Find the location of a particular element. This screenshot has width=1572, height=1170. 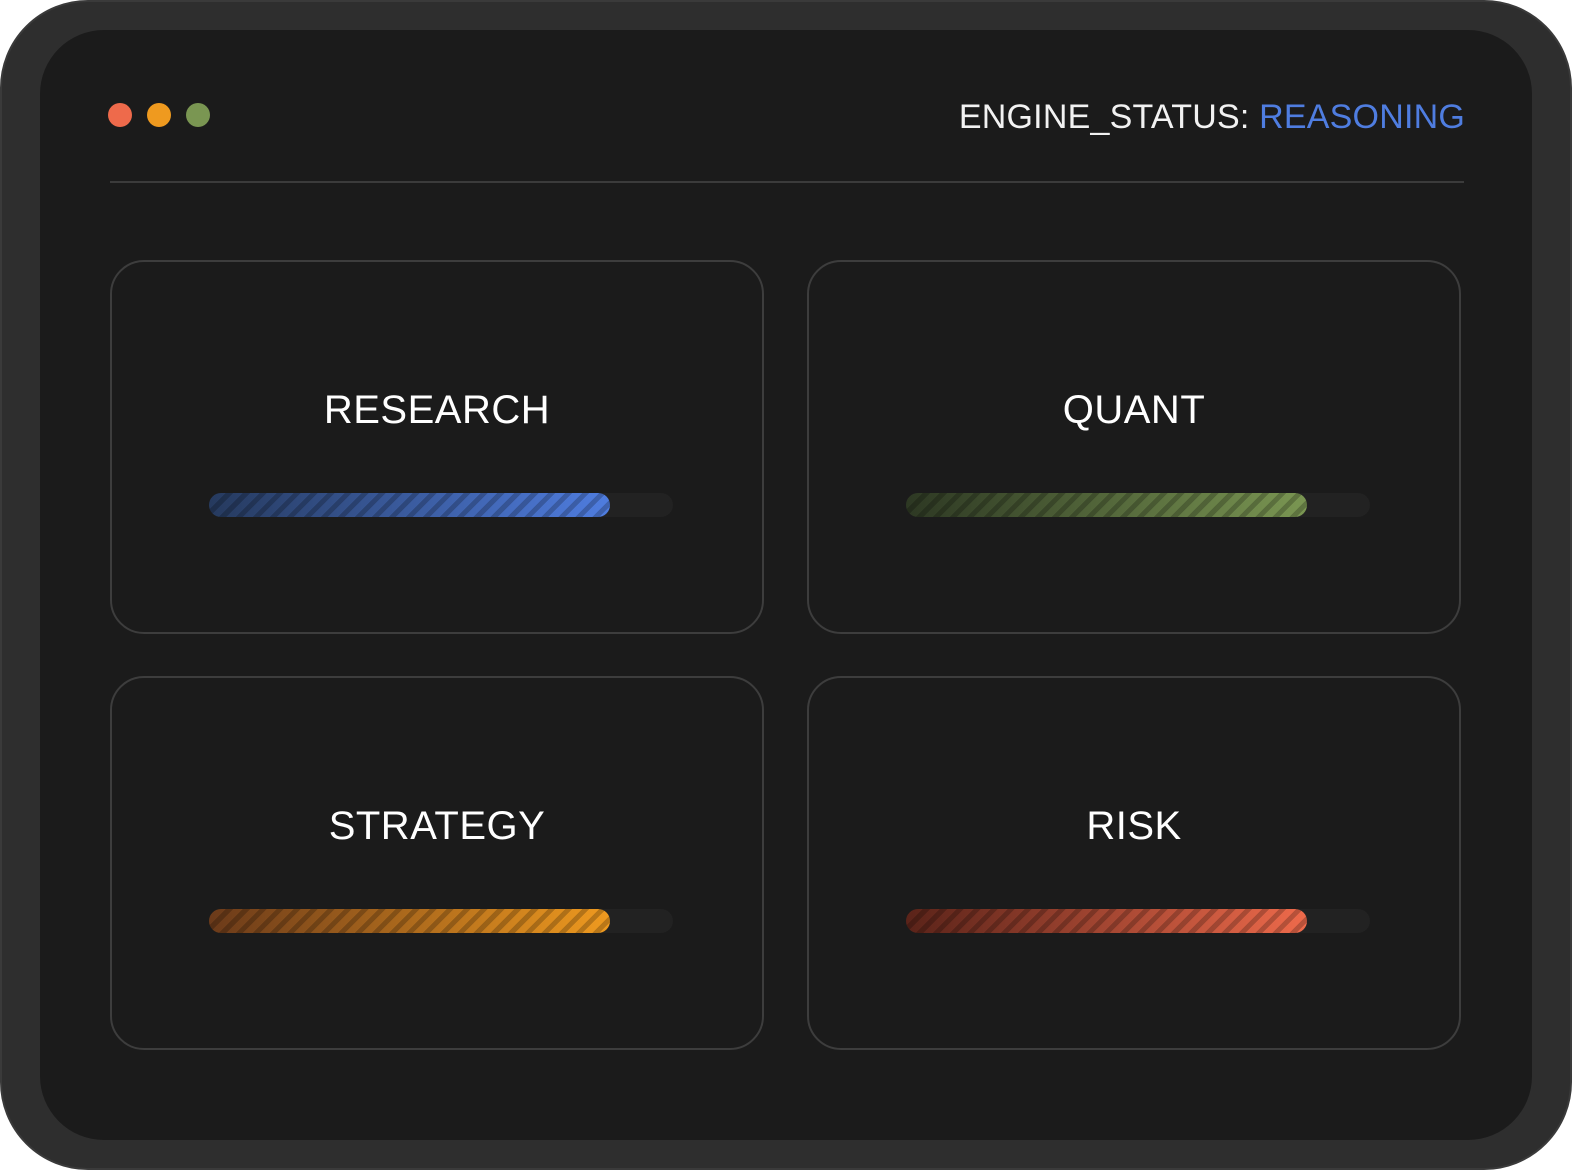

card-title: RISK is located at coordinates (1134, 826).